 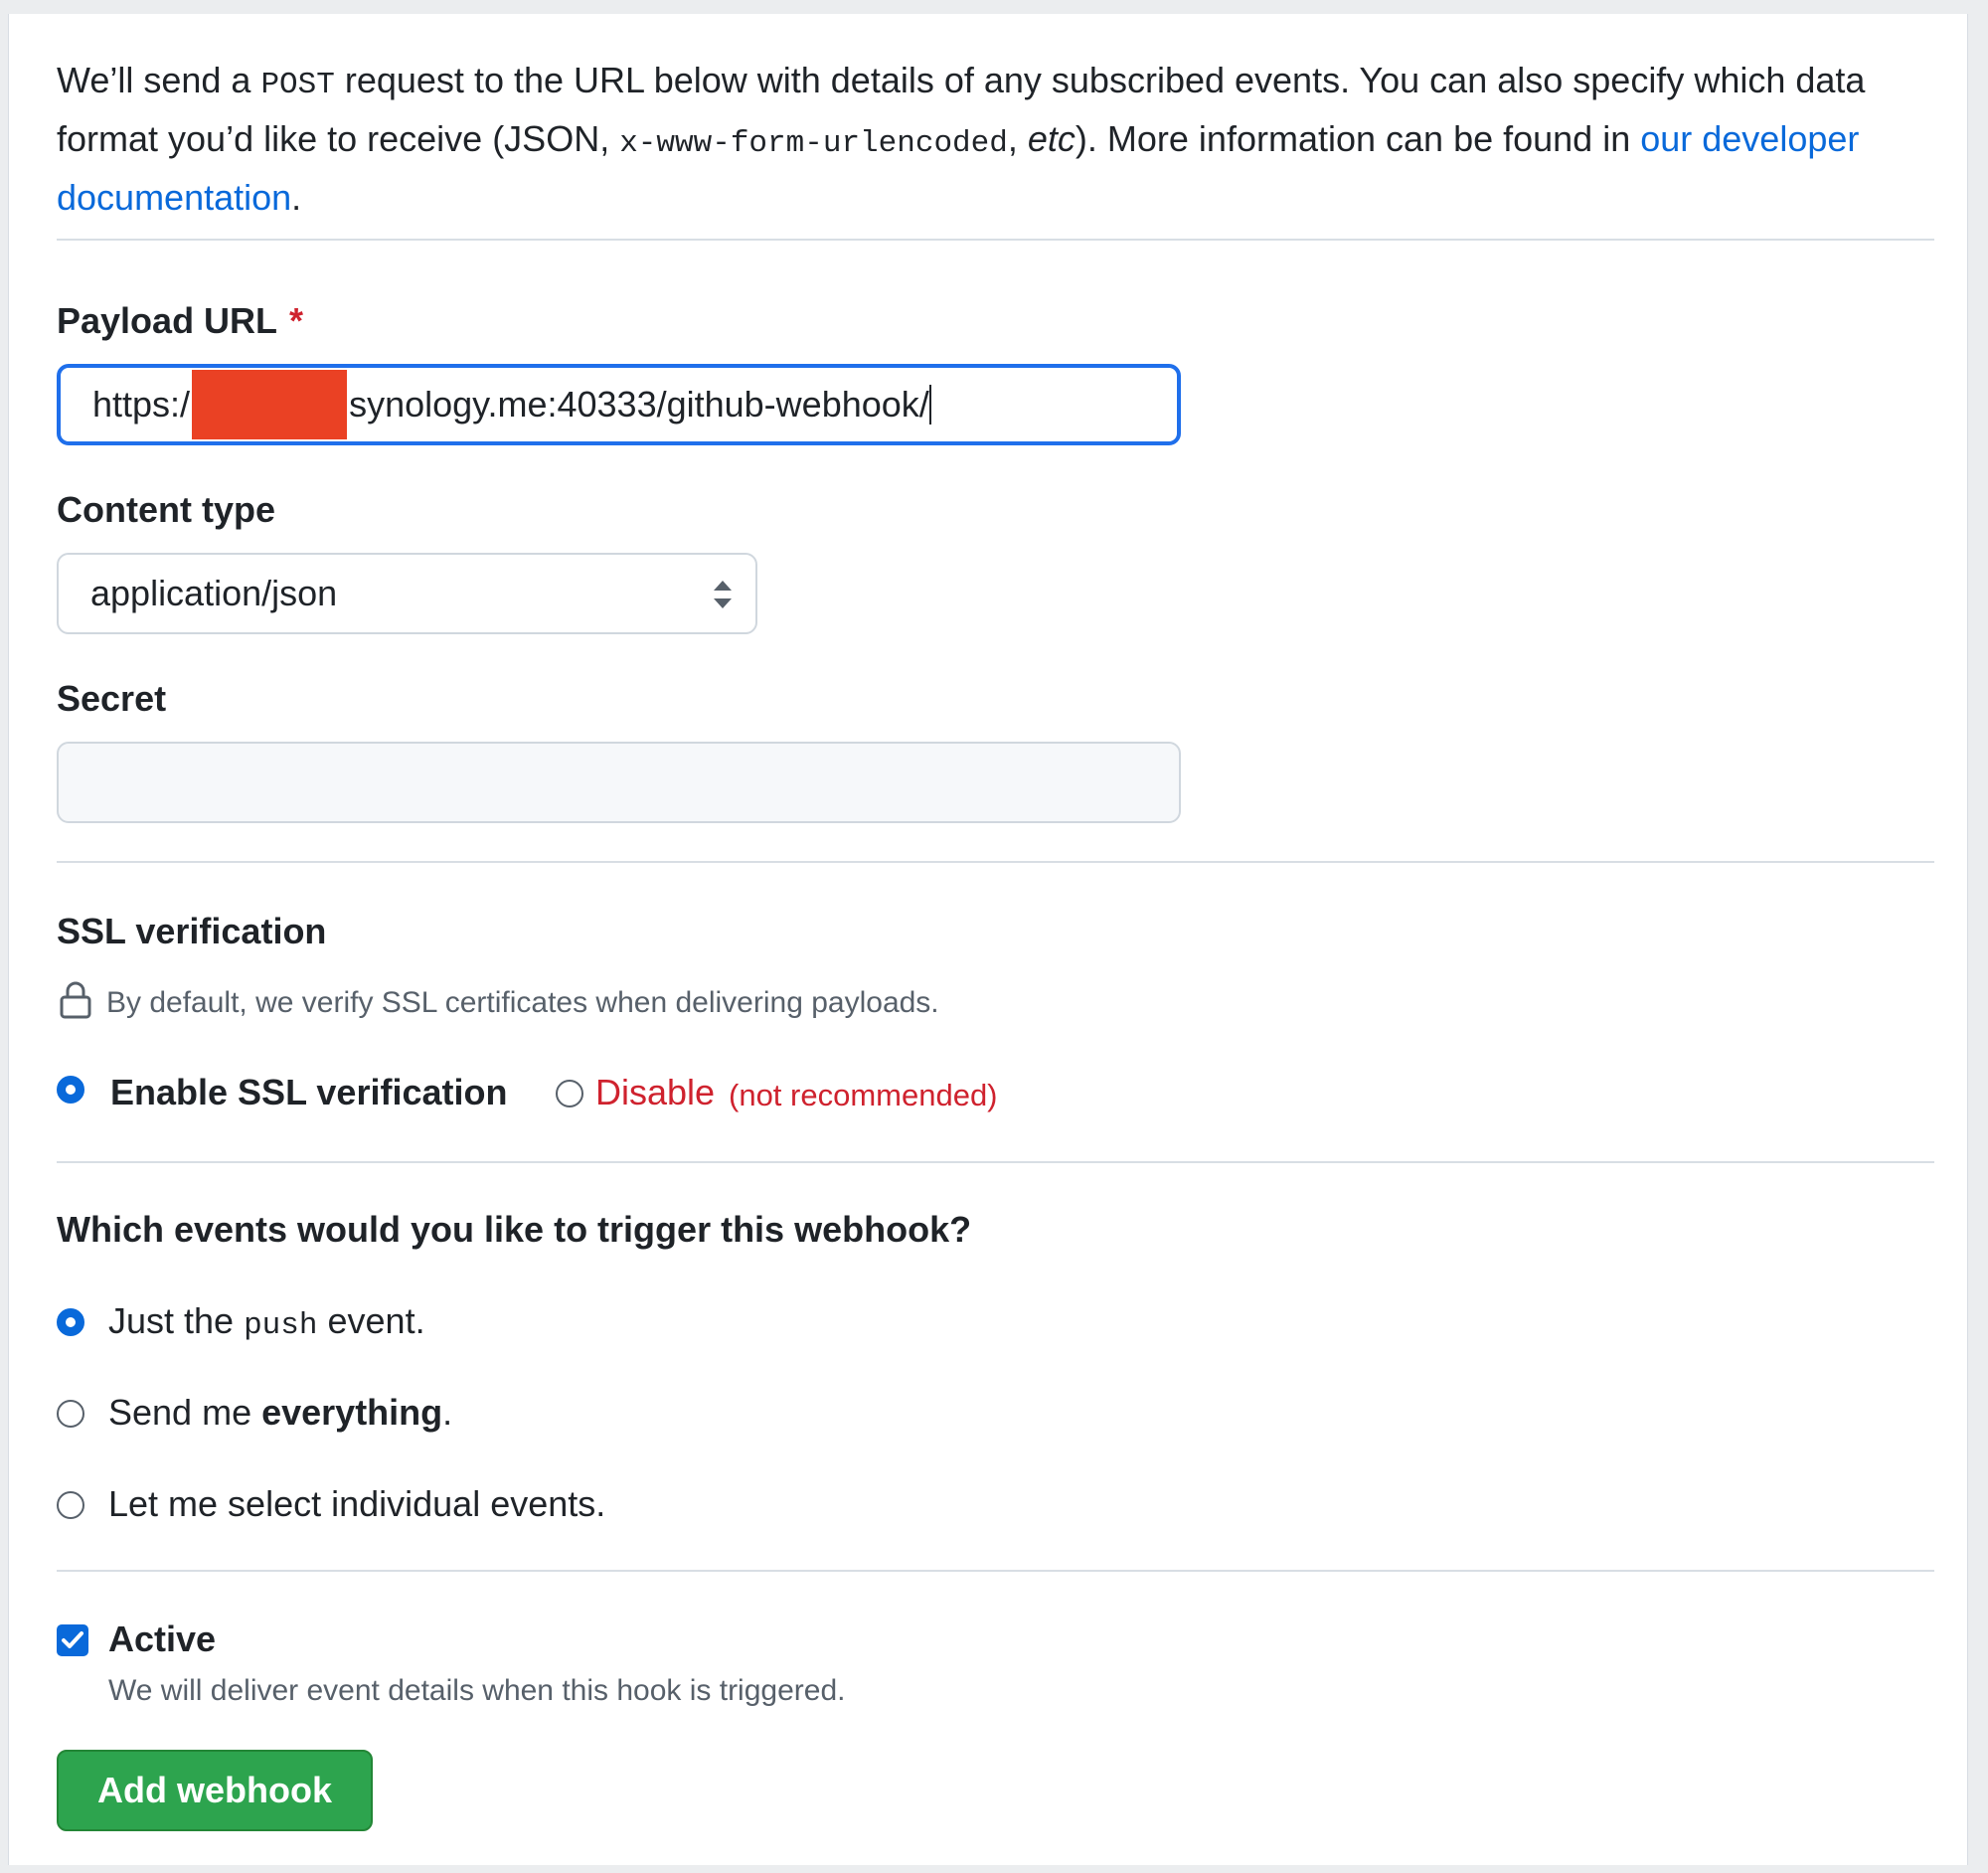 What do you see at coordinates (863, 1095) in the screenshot?
I see `not-recommended-note: (not recommended)` at bounding box center [863, 1095].